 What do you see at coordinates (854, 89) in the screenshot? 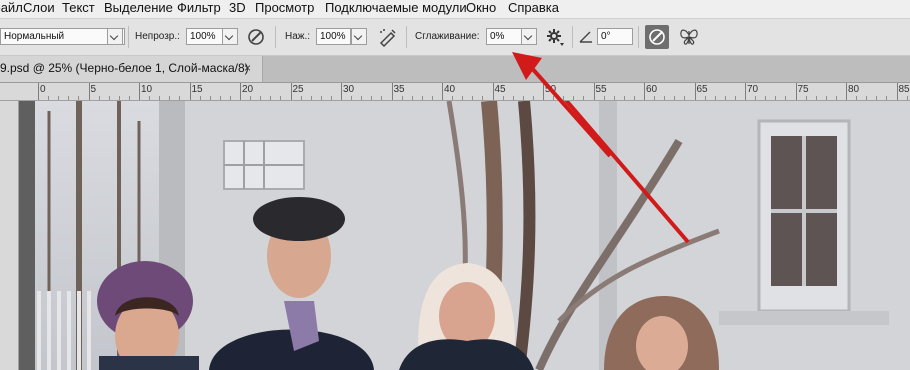
I see `ruler-tick-label: 80` at bounding box center [854, 89].